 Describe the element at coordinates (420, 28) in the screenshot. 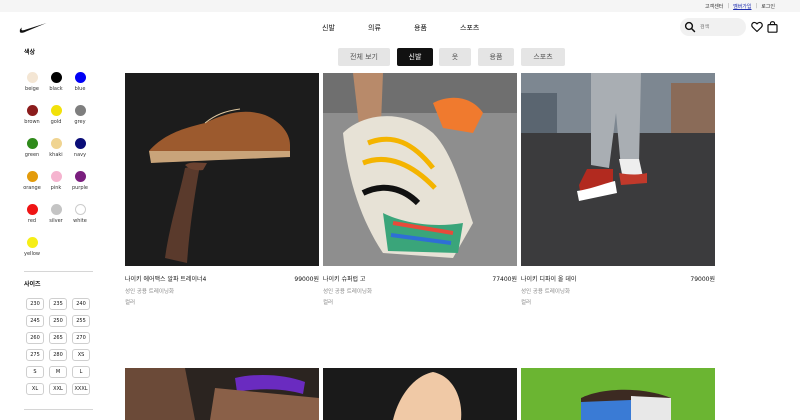

I see `nav-item-gear: 용품` at that location.